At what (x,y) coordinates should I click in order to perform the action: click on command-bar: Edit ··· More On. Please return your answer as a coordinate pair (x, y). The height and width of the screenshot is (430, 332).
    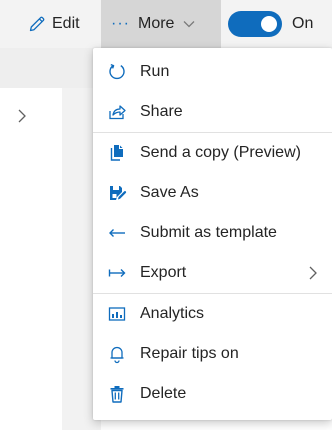
    Looking at the image, I should click on (166, 24).